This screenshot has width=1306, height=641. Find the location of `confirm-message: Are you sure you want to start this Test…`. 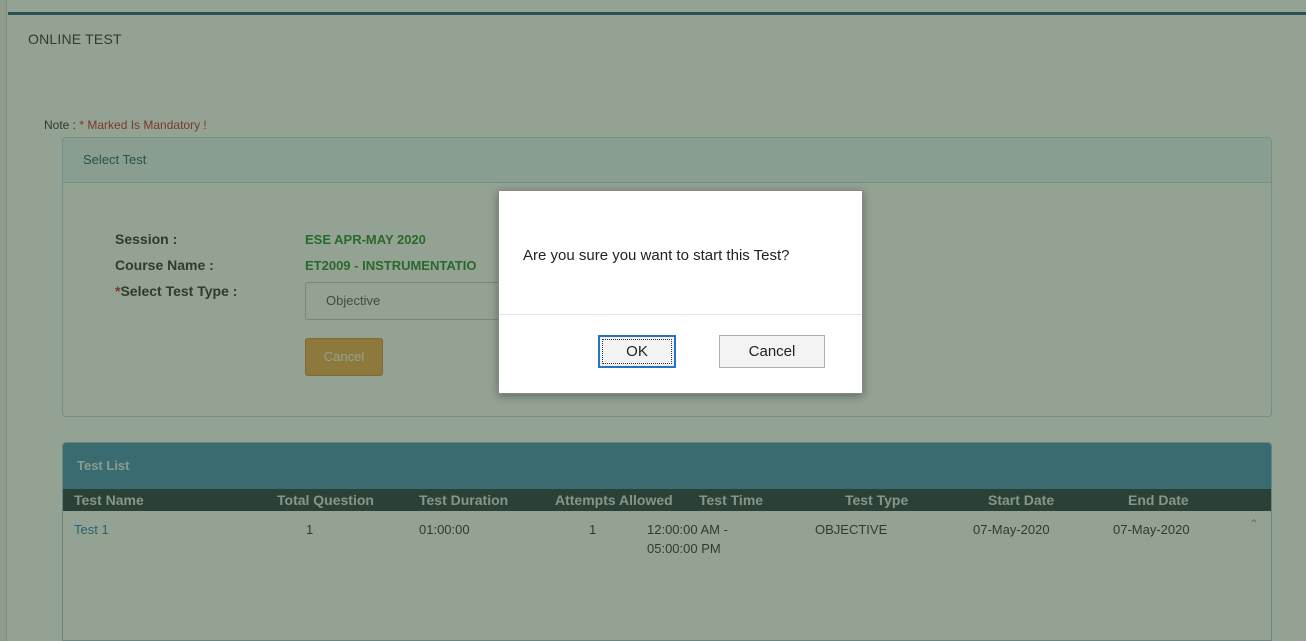

confirm-message: Are you sure you want to start this Test… is located at coordinates (656, 255).